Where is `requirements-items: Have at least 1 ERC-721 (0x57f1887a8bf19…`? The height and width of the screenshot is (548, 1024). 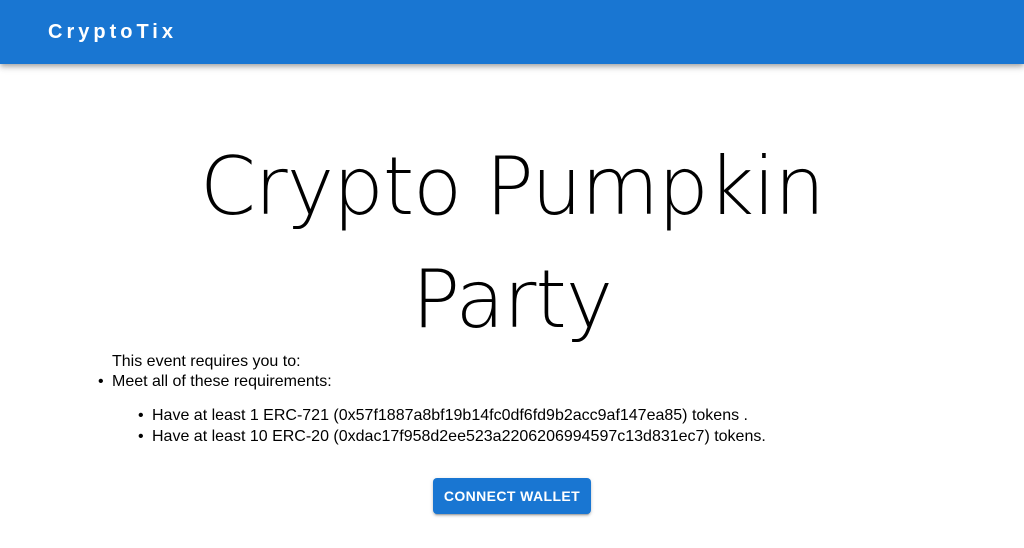 requirements-items: Have at least 1 ERC-721 (0x57f1887a8bf19… is located at coordinates (452, 426).